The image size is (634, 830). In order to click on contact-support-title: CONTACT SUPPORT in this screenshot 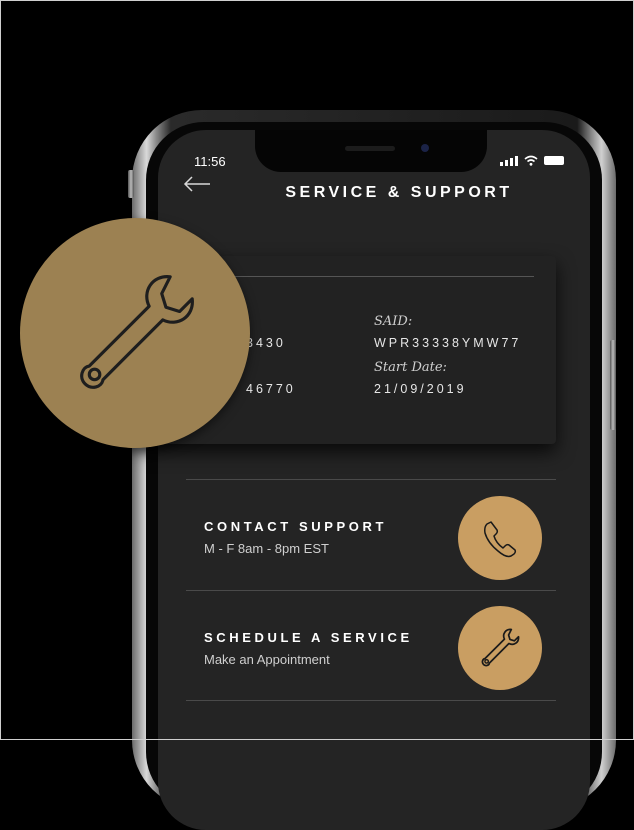, I will do `click(295, 526)`.